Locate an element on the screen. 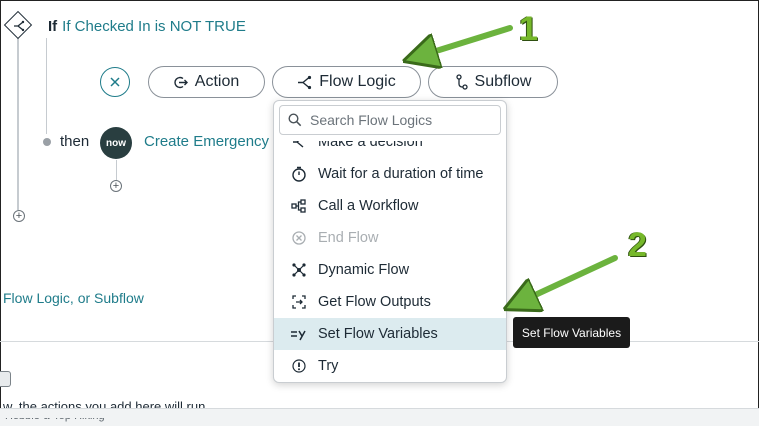  branch-icon is located at coordinates (19, 26).